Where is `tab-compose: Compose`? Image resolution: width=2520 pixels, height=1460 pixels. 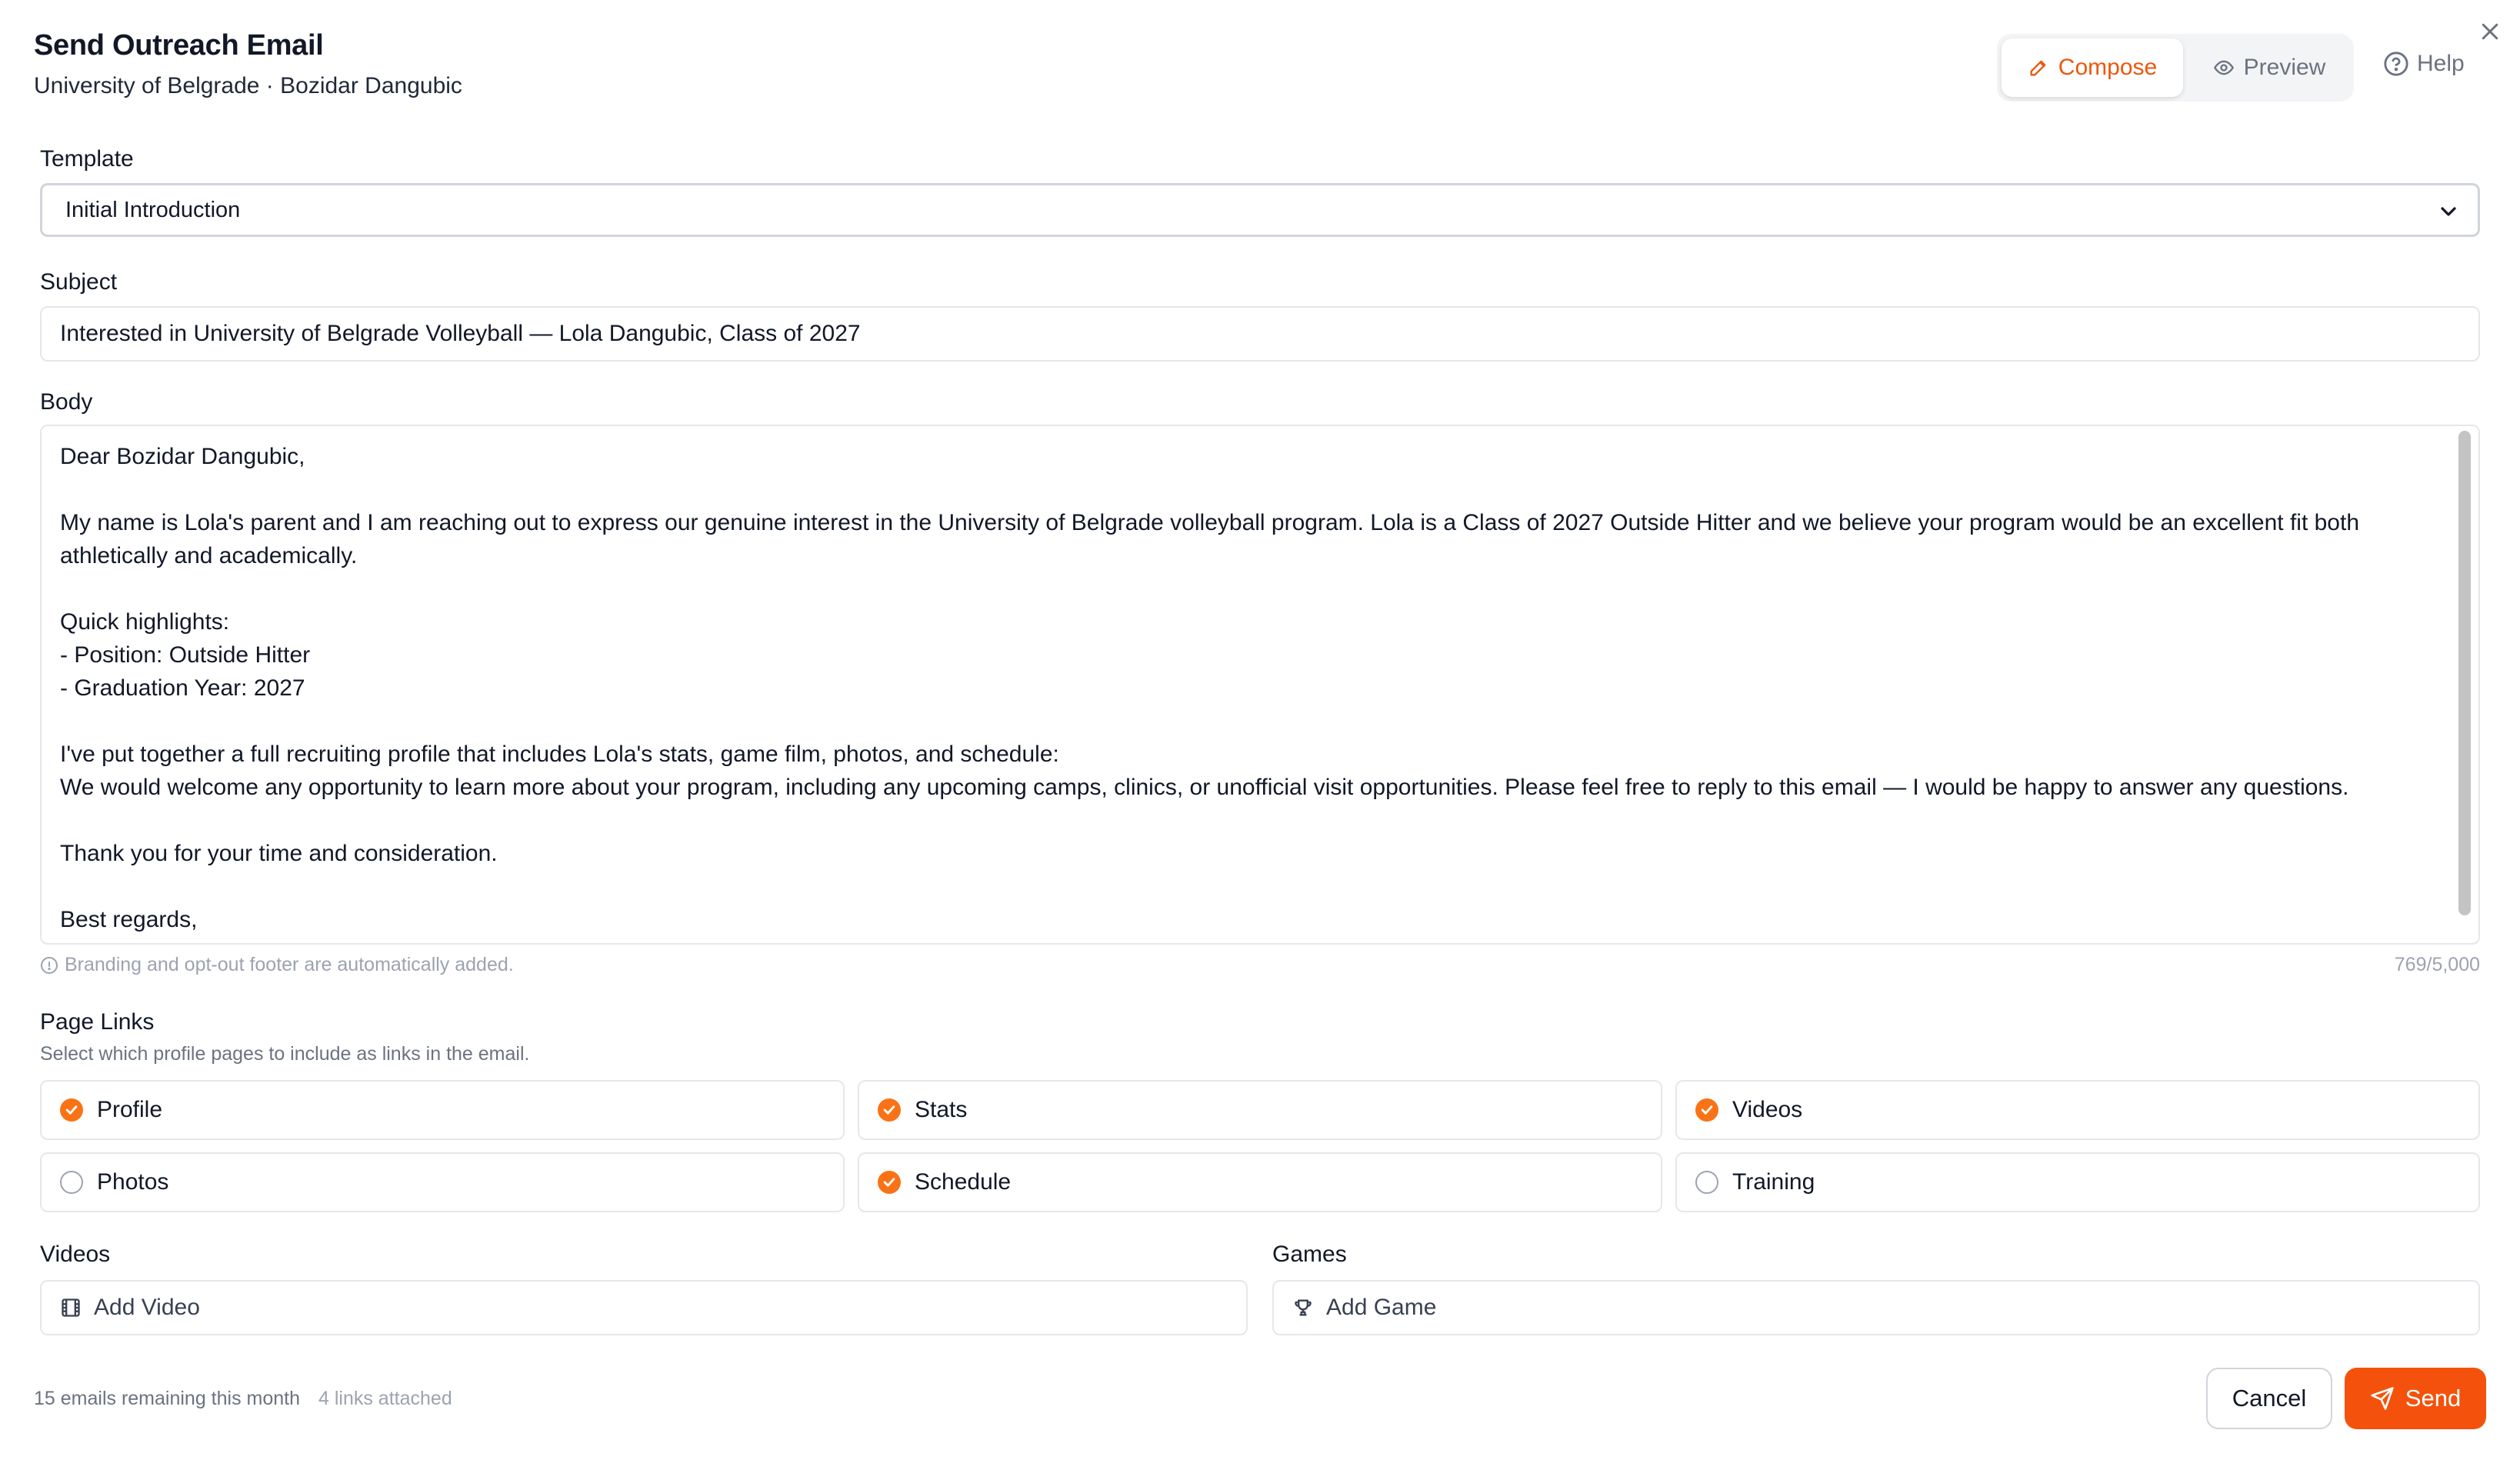 tab-compose: Compose is located at coordinates (2092, 67).